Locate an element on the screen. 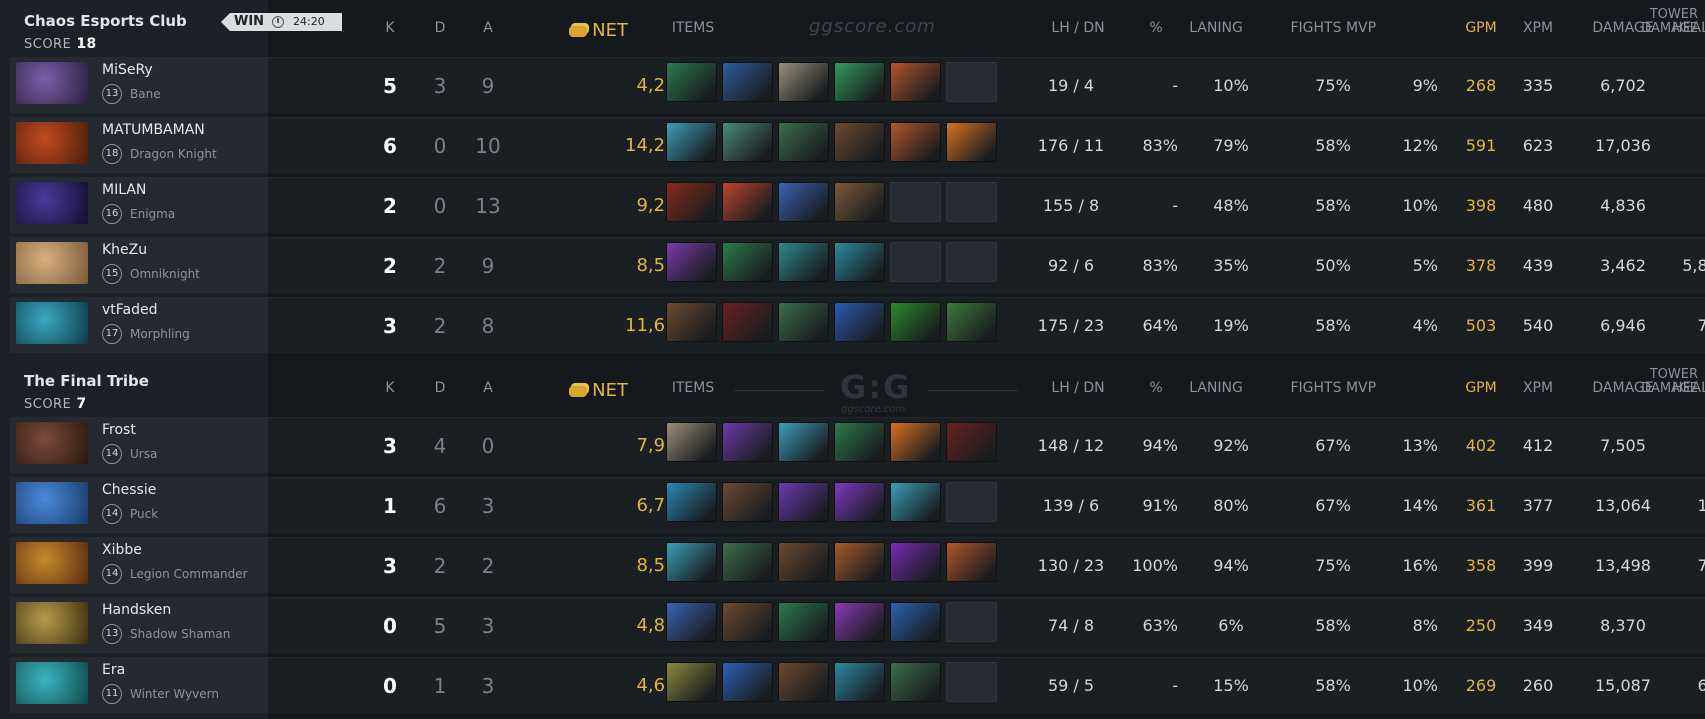 This screenshot has height=719, width=1705. player-name: MiSeRy is located at coordinates (127, 70).